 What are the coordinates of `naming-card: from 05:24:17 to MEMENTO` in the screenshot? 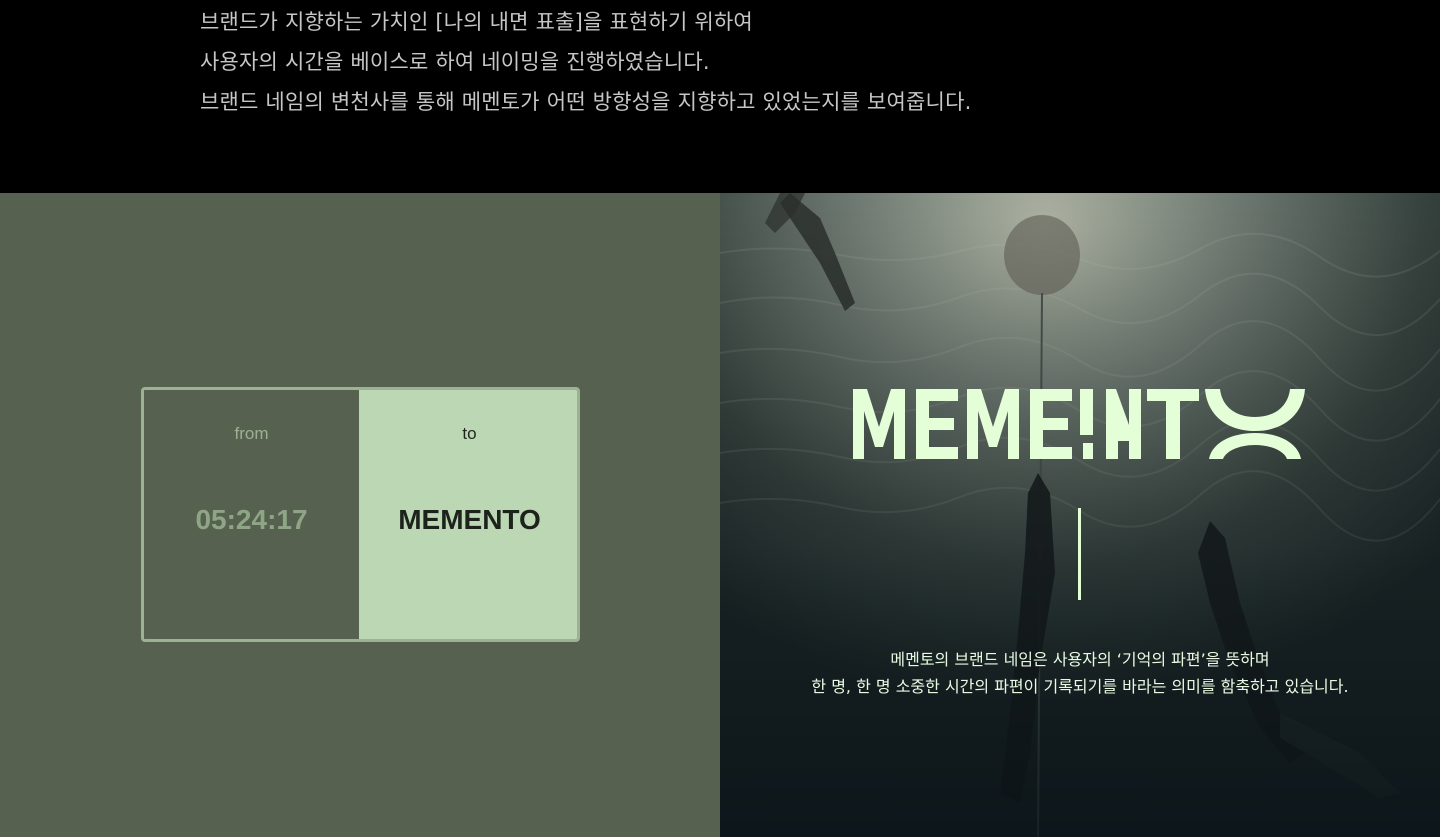 It's located at (360, 514).